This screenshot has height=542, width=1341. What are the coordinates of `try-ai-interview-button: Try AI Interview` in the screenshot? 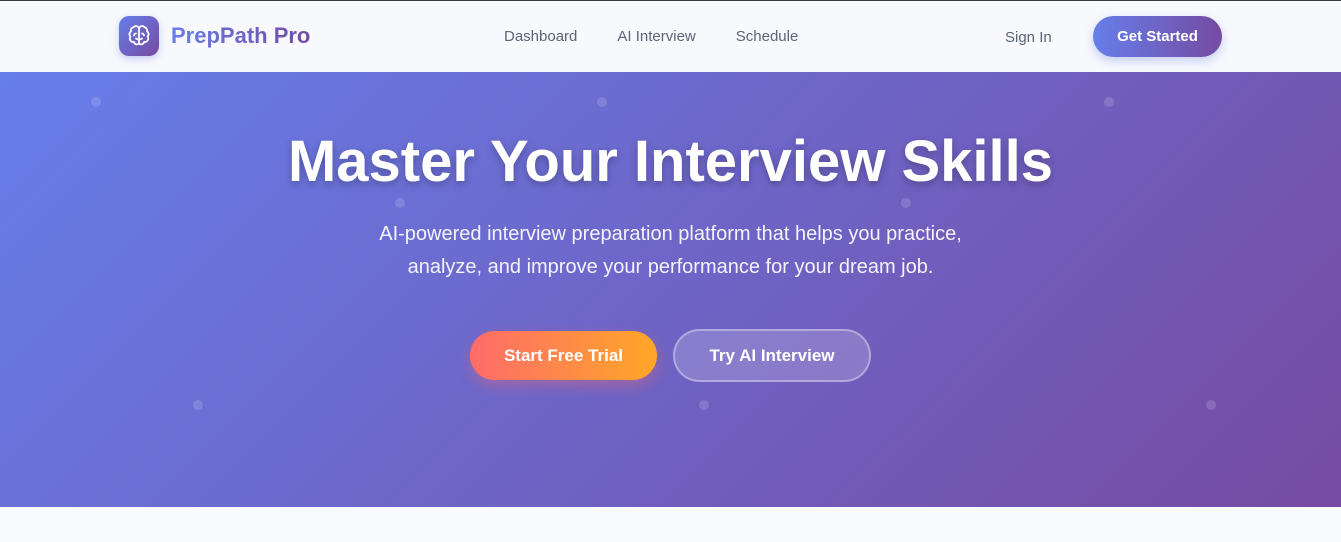 It's located at (772, 355).